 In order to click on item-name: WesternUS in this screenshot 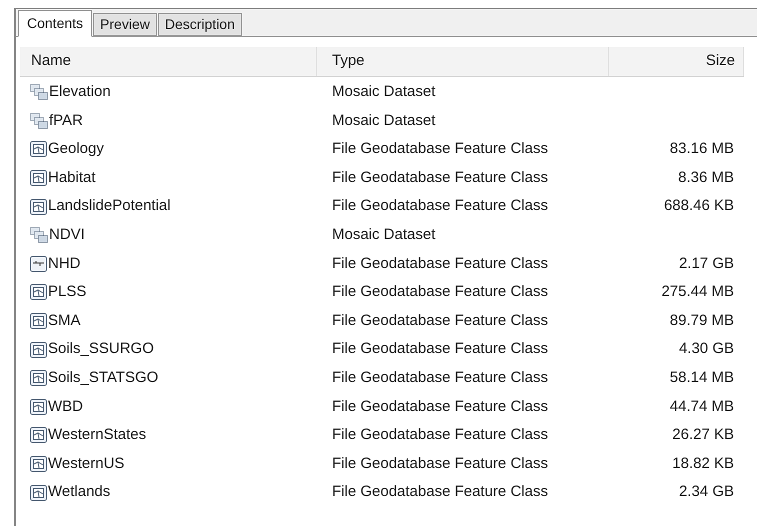, I will do `click(86, 464)`.